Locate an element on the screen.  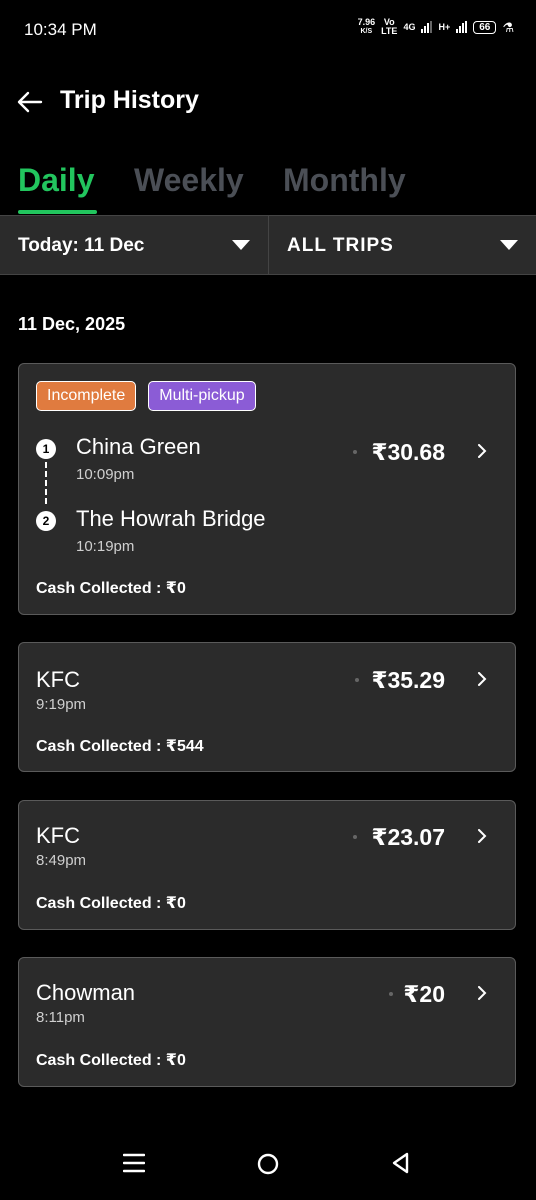
date-heading: 11 Dec, 2025 is located at coordinates (72, 324).